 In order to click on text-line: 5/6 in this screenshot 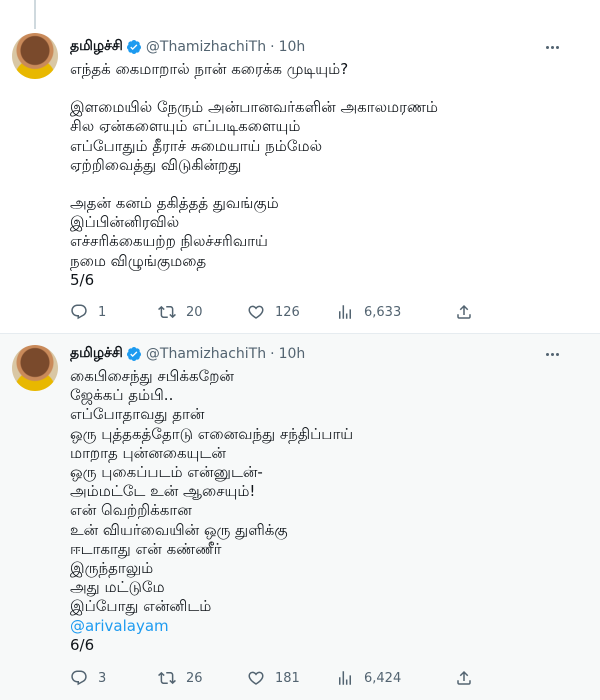, I will do `click(82, 279)`.